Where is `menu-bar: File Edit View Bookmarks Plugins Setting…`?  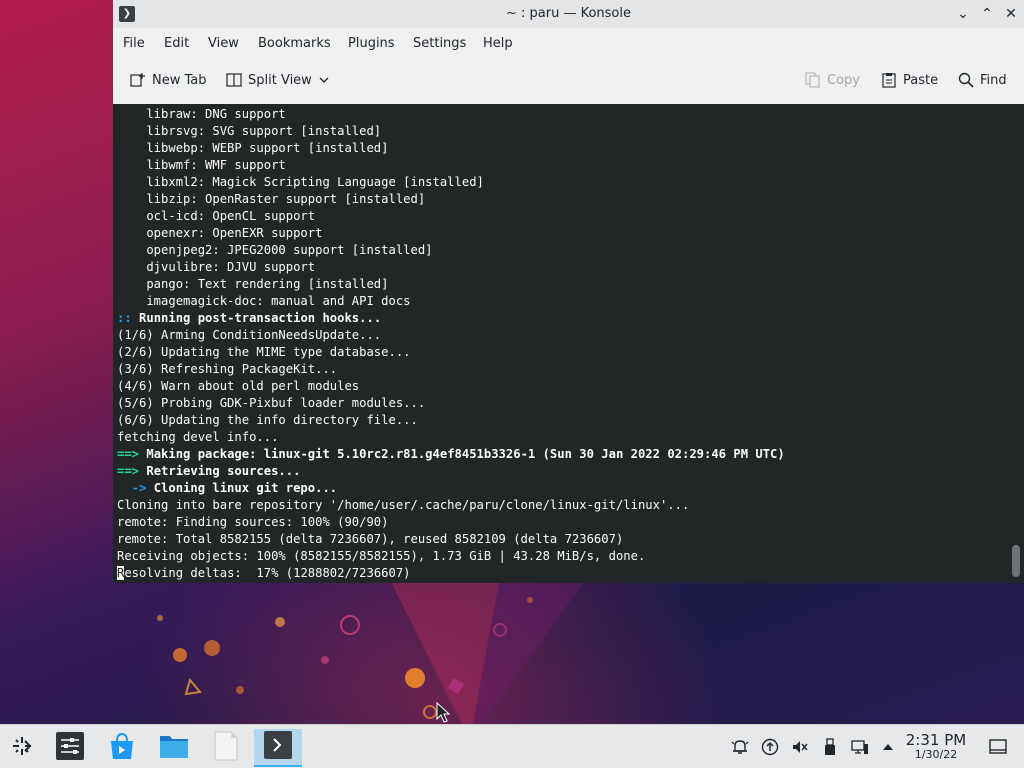 menu-bar: File Edit View Bookmarks Plugins Setting… is located at coordinates (568, 44).